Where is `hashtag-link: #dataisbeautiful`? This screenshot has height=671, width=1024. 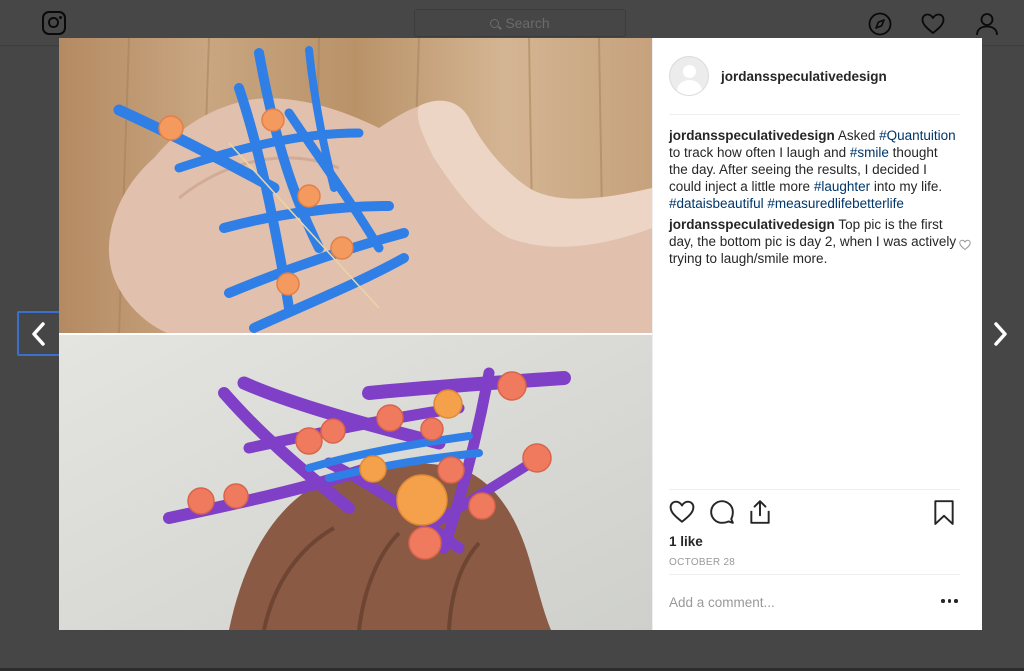 hashtag-link: #dataisbeautiful is located at coordinates (716, 203).